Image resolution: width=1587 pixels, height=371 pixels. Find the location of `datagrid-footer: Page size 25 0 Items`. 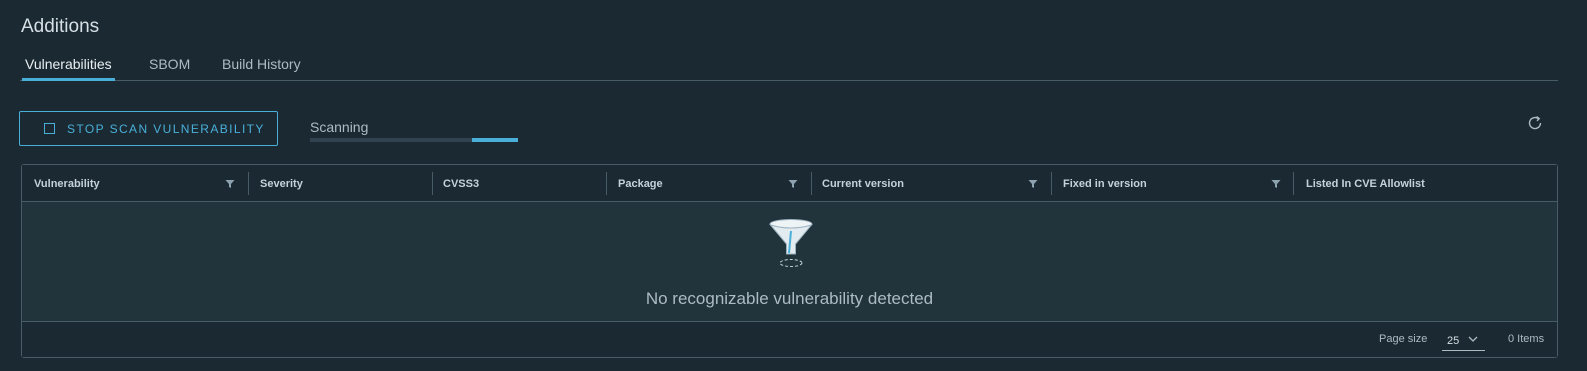

datagrid-footer: Page size 25 0 Items is located at coordinates (789, 339).